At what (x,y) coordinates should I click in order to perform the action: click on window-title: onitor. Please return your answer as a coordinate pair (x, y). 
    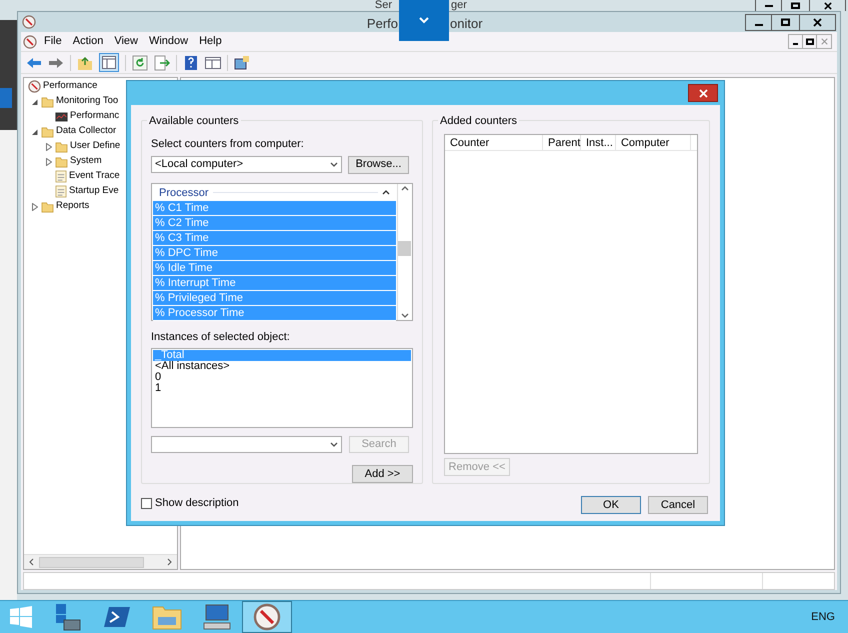
    Looking at the image, I should click on (466, 24).